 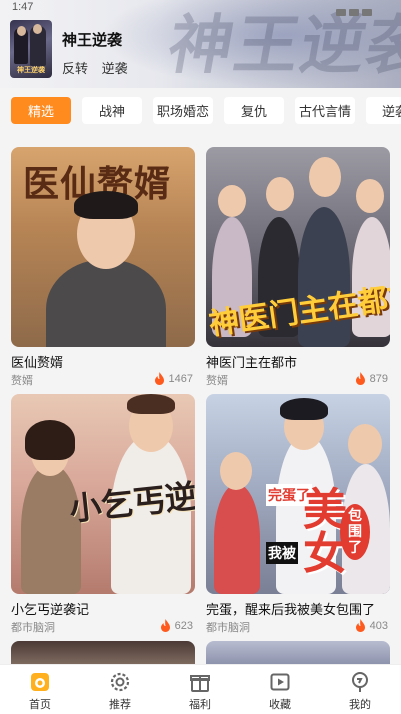 I want to click on category-tabs: 精选 战神 职场婚恋 复仇 古代言情 逆袭, so click(x=200, y=111).